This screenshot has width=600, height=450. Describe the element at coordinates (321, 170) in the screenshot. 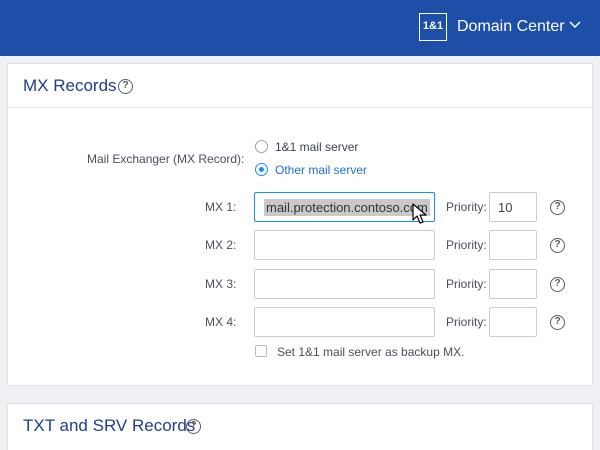

I see `radio-other-mail-server-label: Other mail server` at that location.